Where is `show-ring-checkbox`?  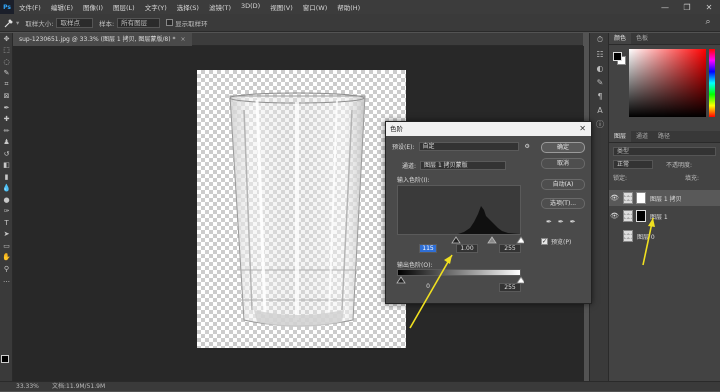 show-ring-checkbox is located at coordinates (170, 22).